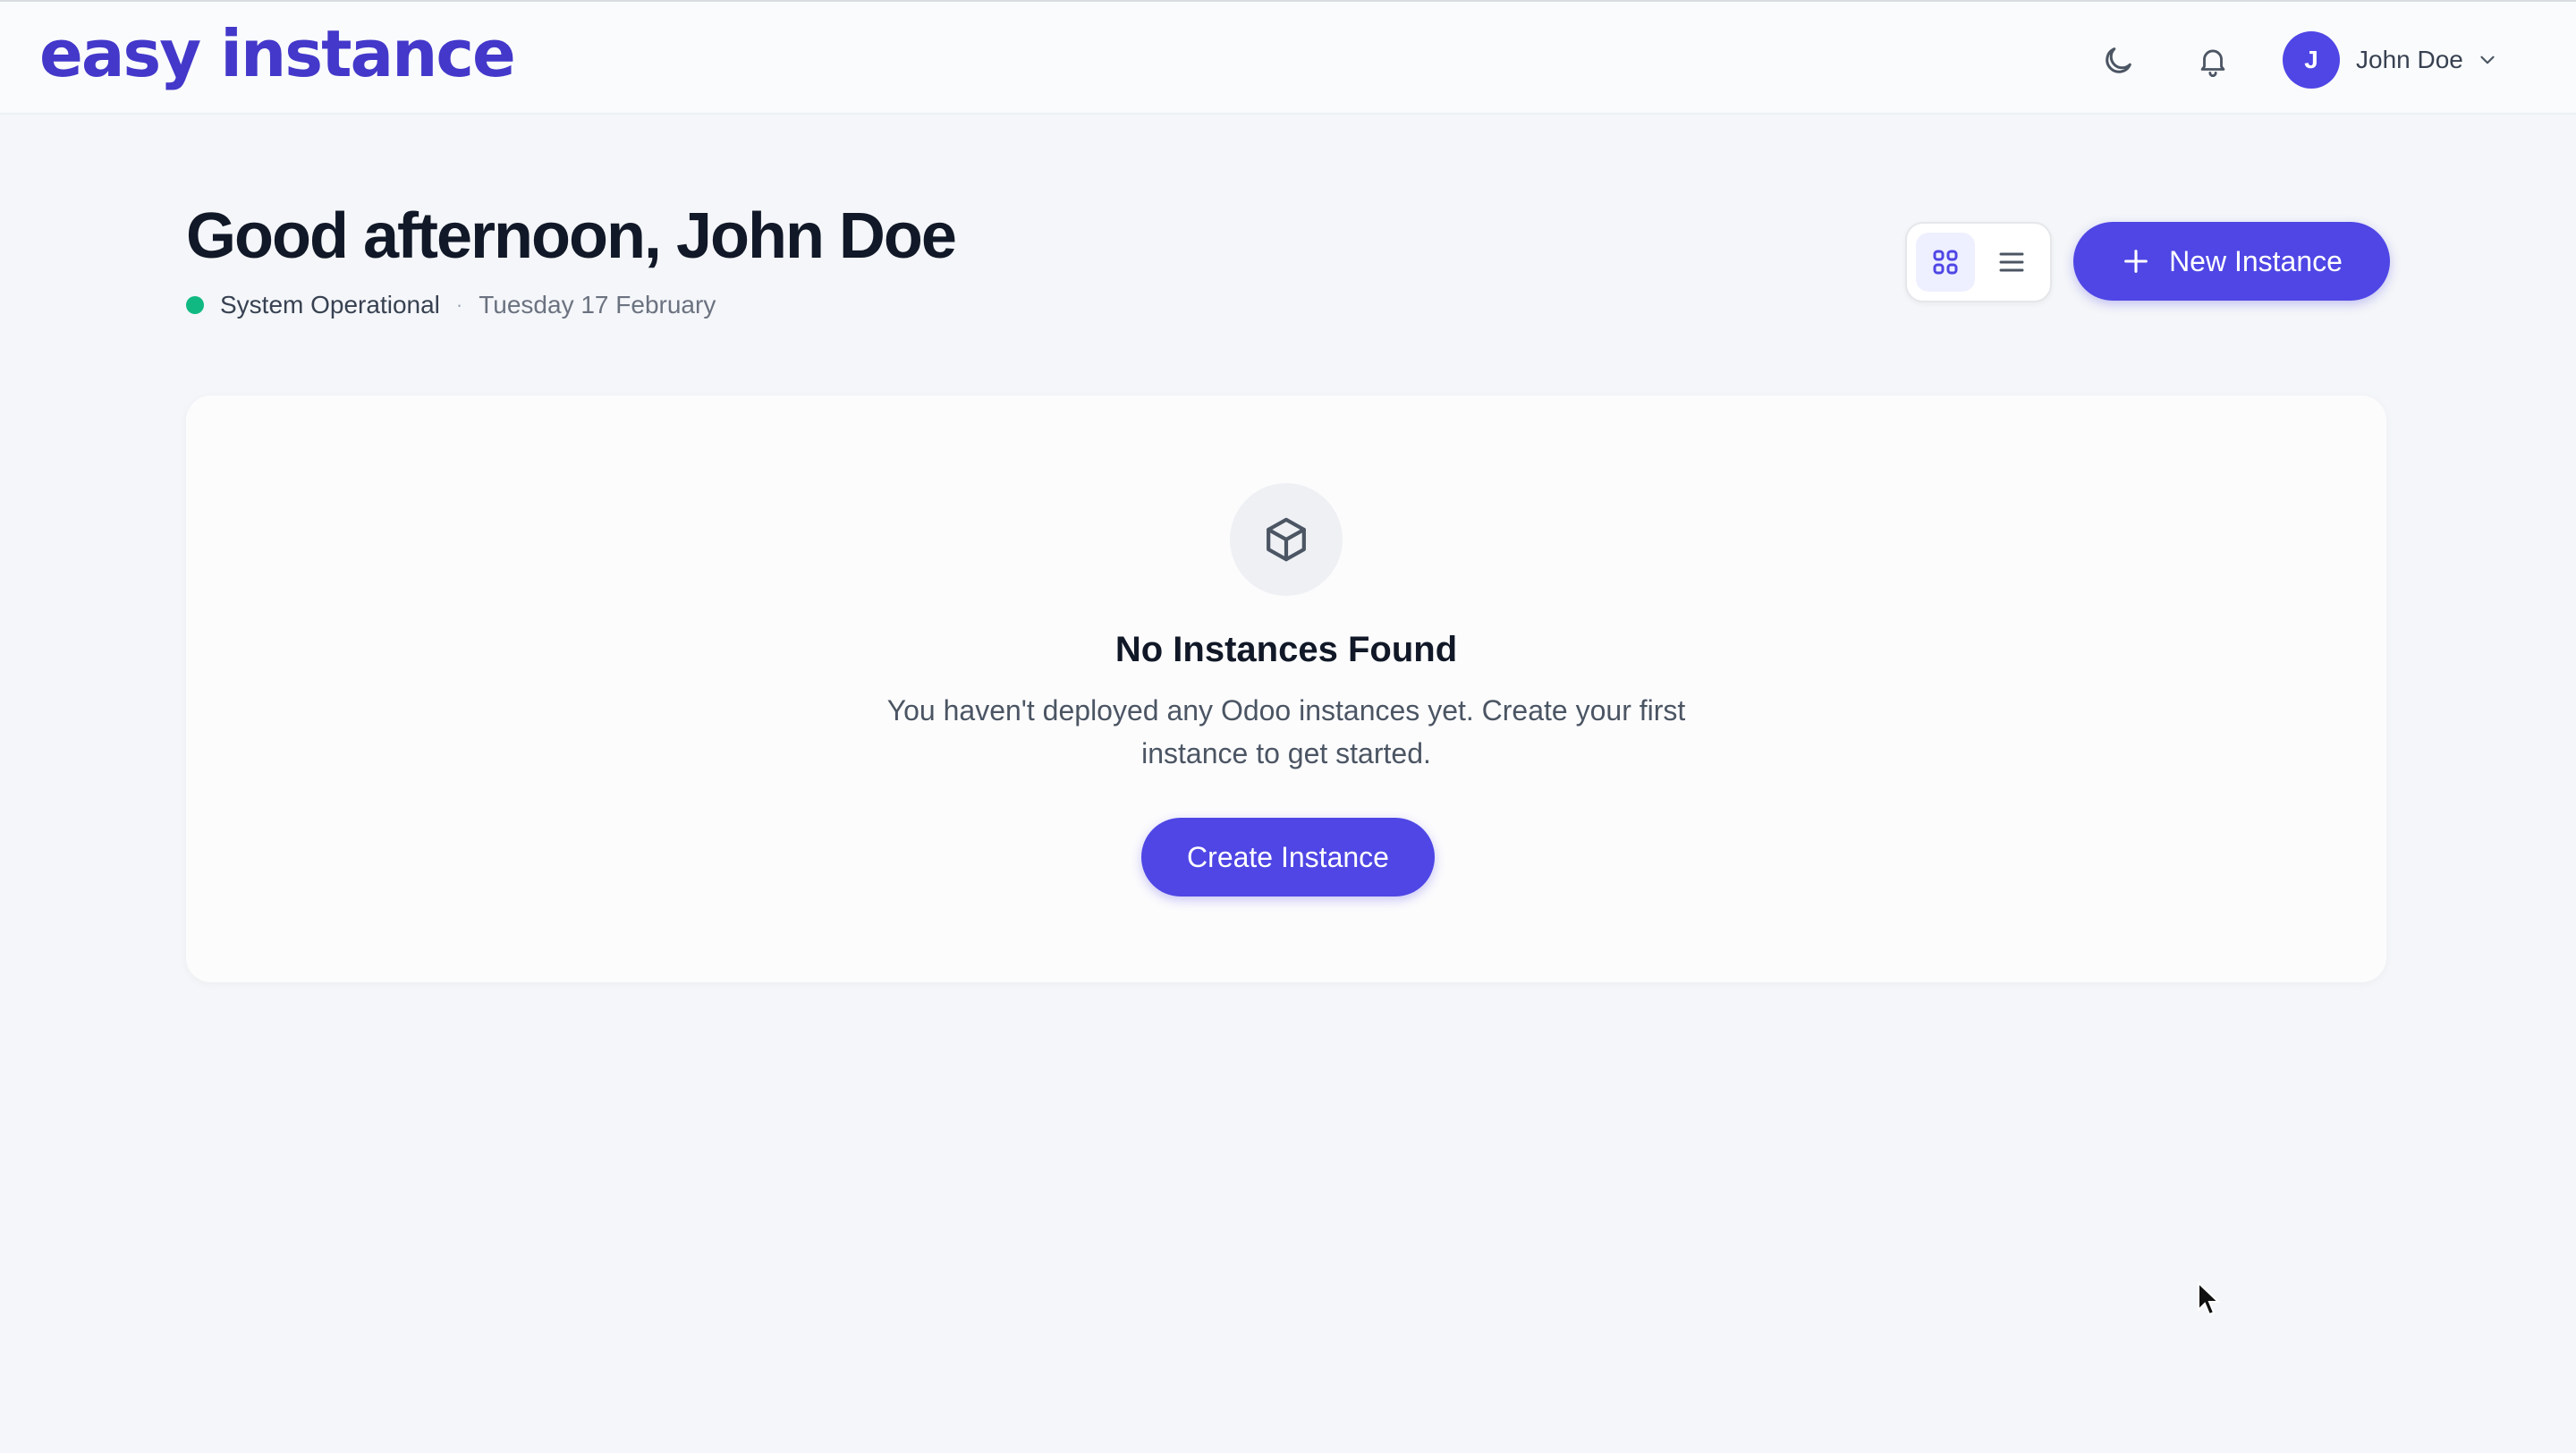 The height and width of the screenshot is (1453, 2576). I want to click on list-view-button, so click(2011, 262).